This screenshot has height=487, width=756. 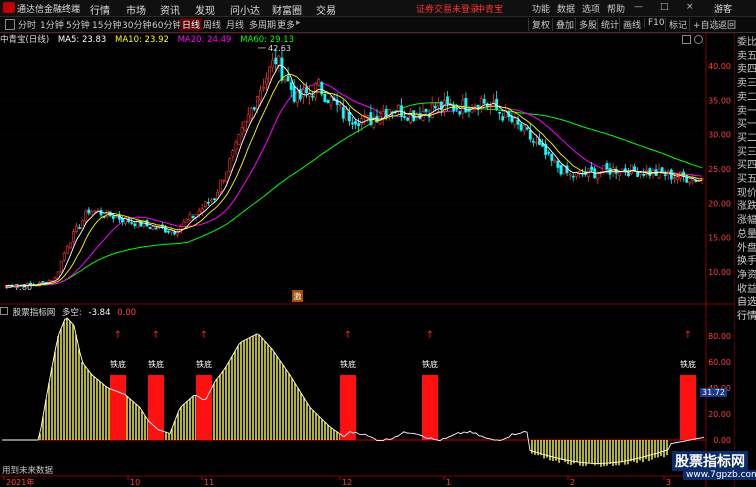 I want to click on login-warning: 证券交易未登录, so click(x=447, y=8).